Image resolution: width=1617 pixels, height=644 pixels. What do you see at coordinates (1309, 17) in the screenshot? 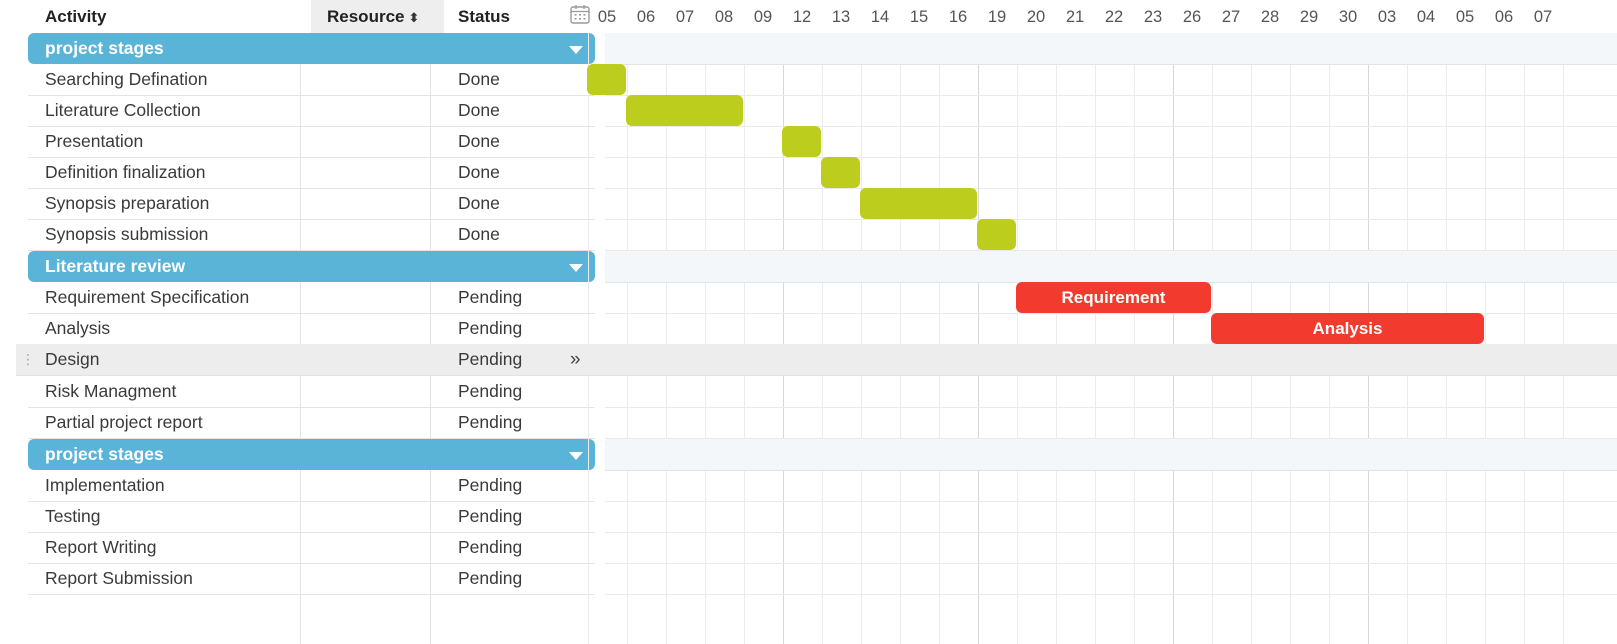
I see `day-label: 29` at bounding box center [1309, 17].